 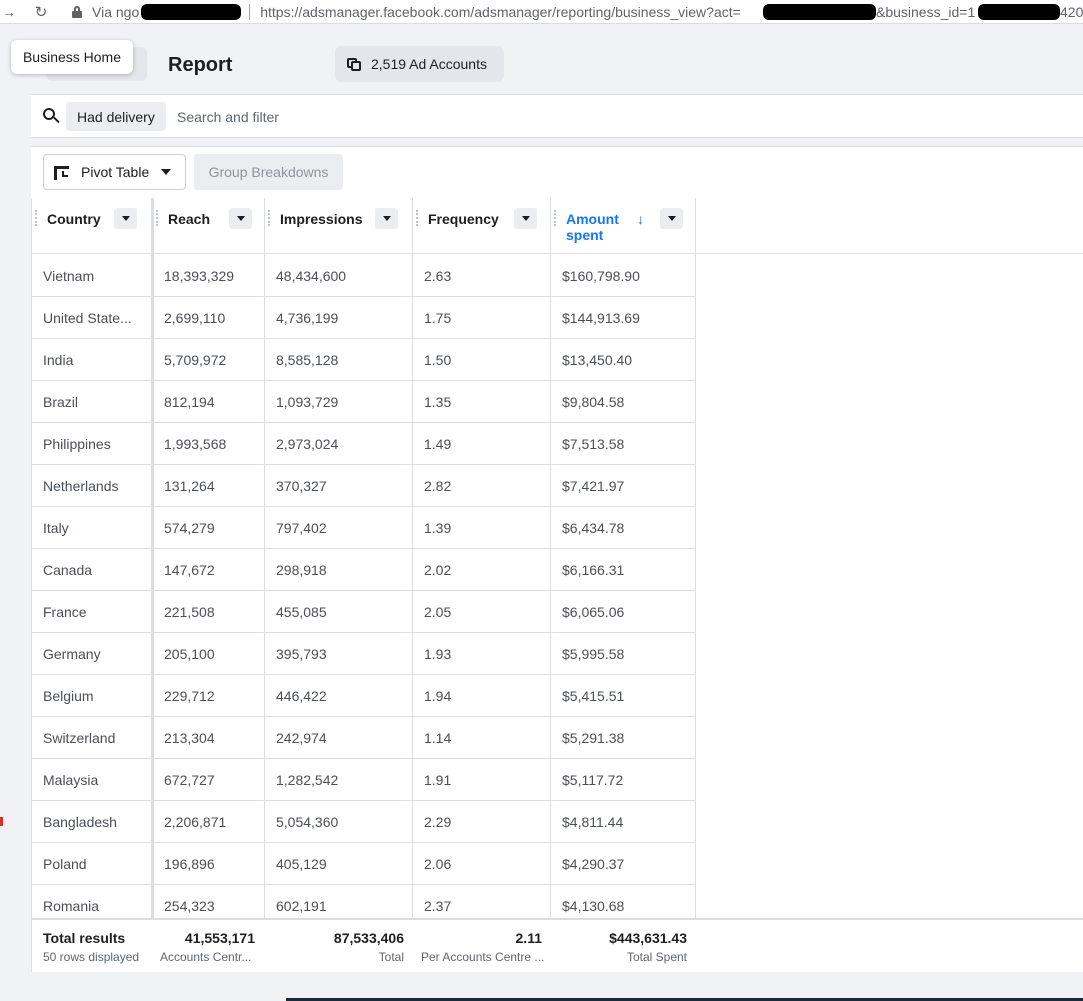 I want to click on table-cell: 196,896, so click(x=189, y=864).